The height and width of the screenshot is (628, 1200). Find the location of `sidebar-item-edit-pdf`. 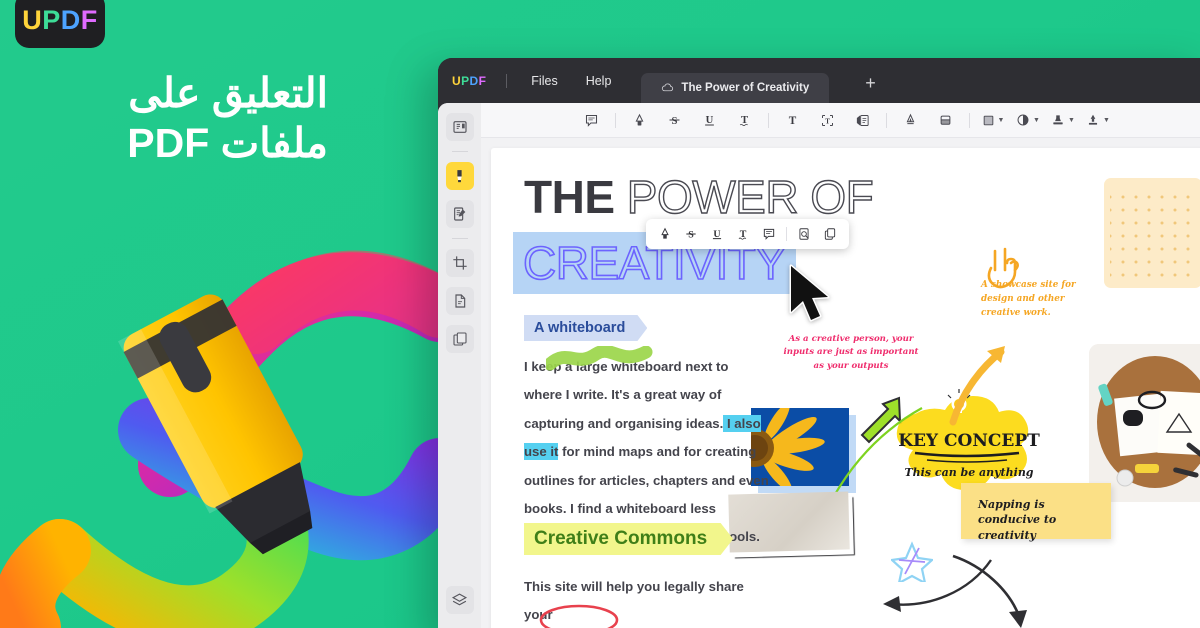

sidebar-item-edit-pdf is located at coordinates (459, 214).